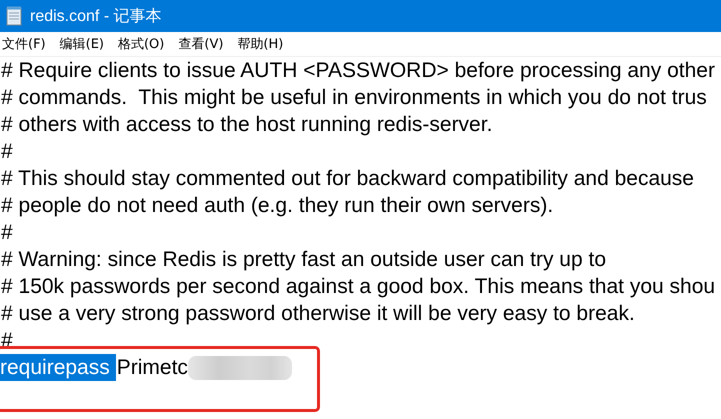 The width and height of the screenshot is (721, 419). I want to click on menu-item: 编辑(E), so click(87, 44).